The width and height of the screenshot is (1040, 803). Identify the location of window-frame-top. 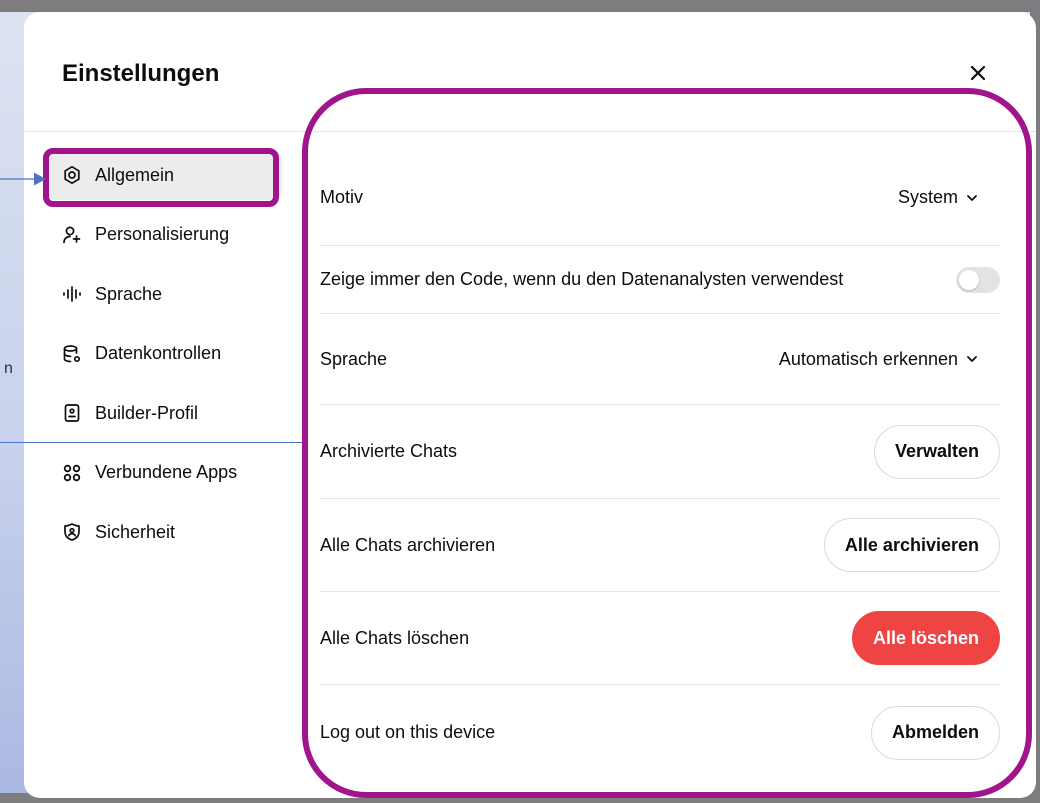
(520, 6).